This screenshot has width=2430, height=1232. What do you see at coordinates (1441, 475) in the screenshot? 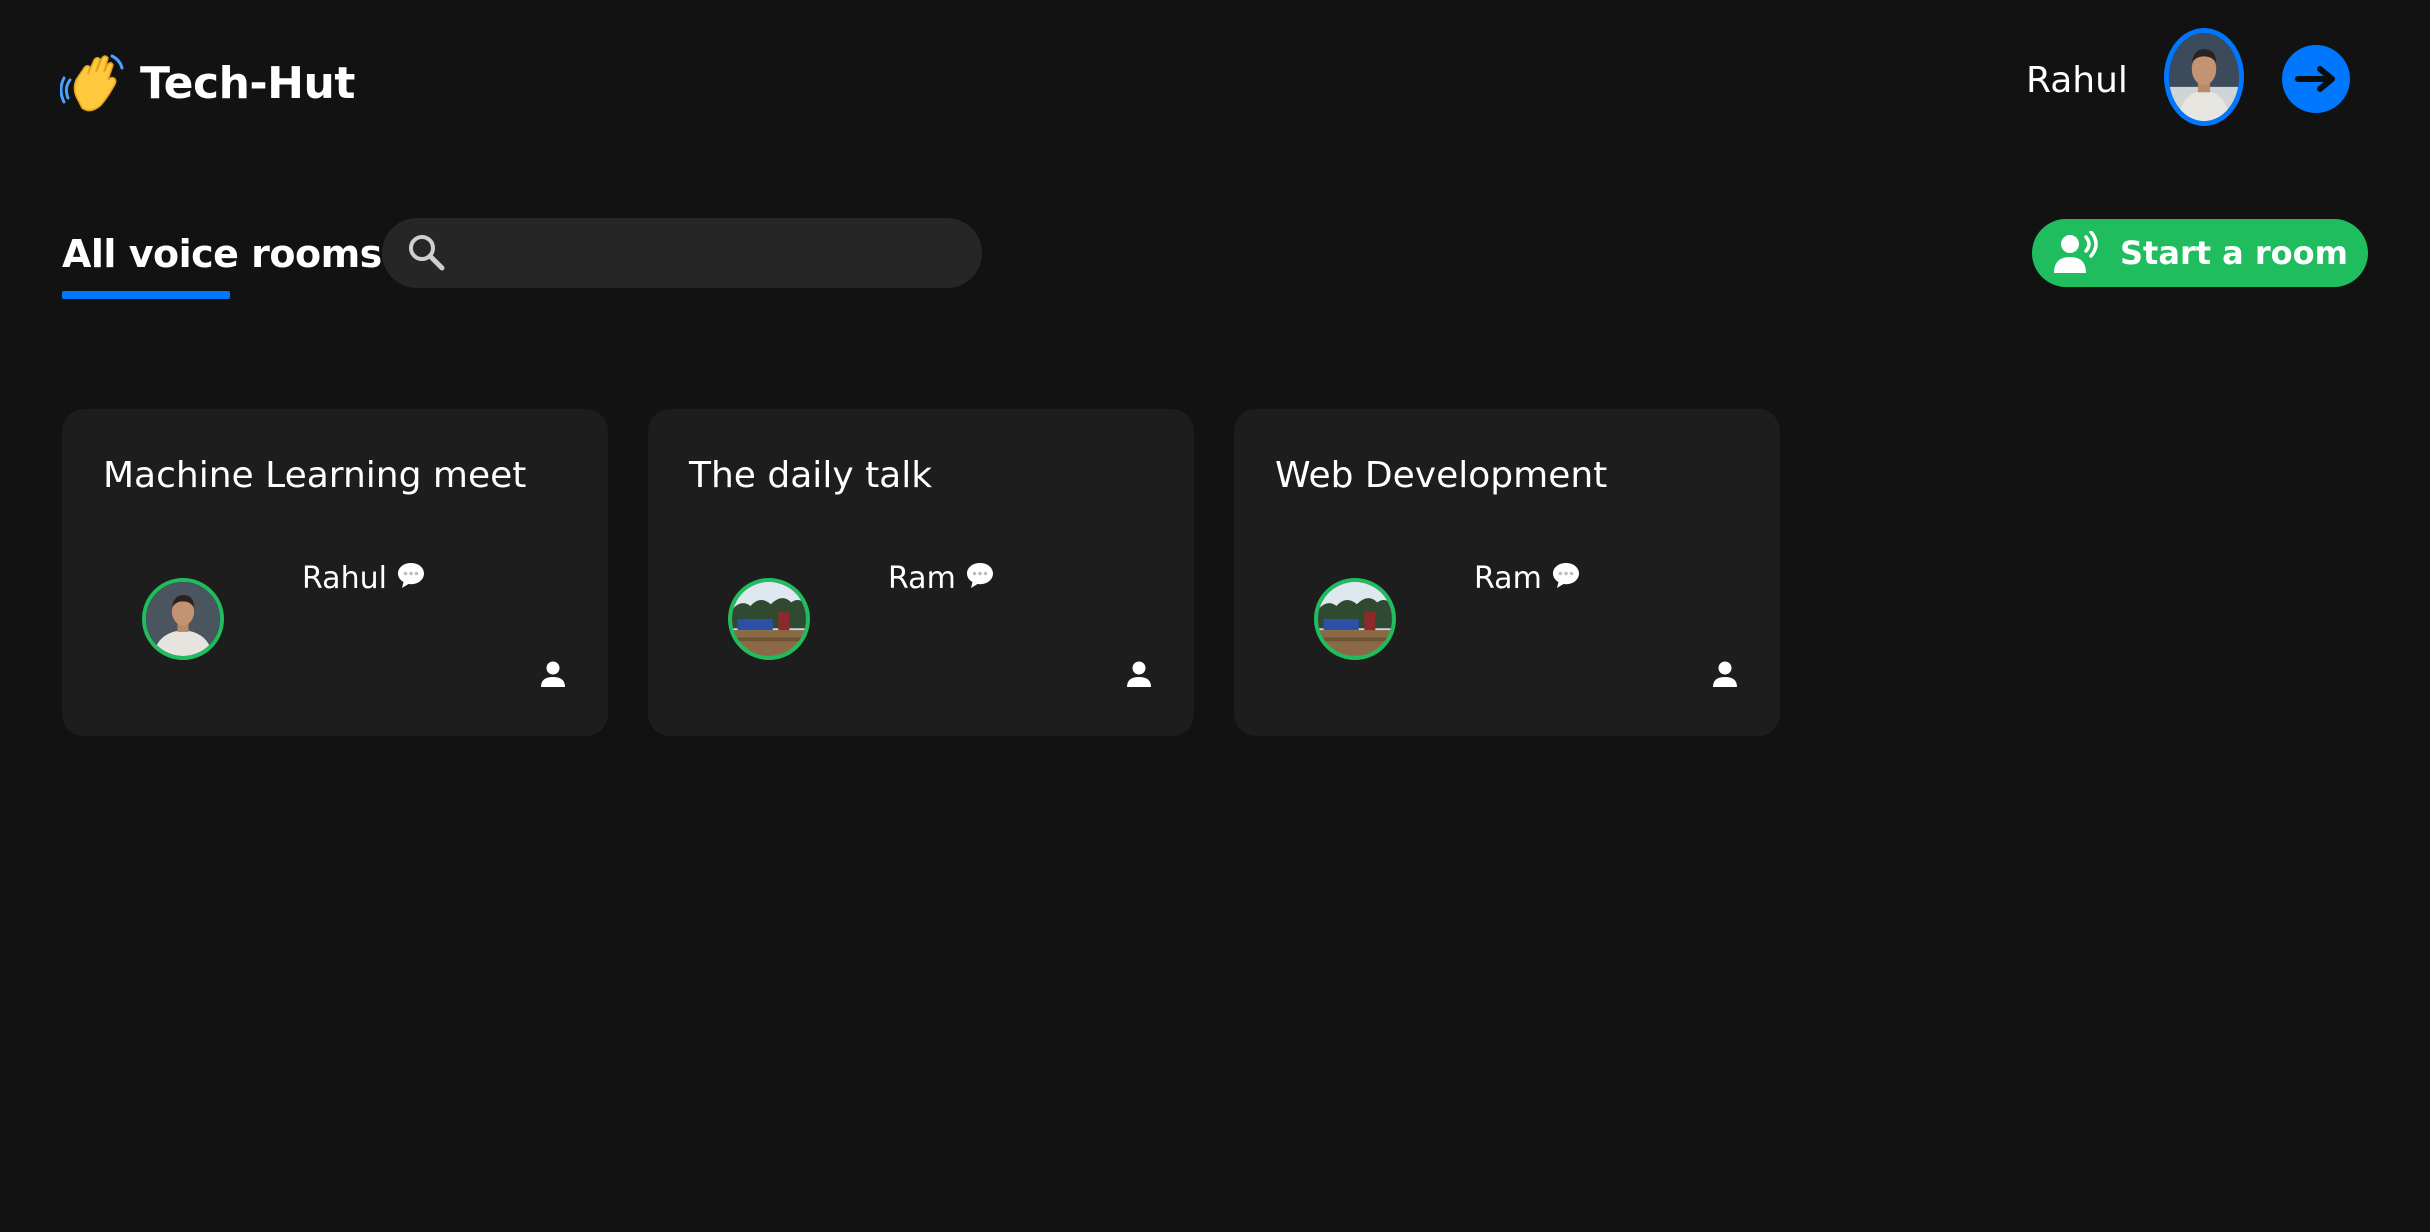
I see `room-topic: Web Development` at bounding box center [1441, 475].